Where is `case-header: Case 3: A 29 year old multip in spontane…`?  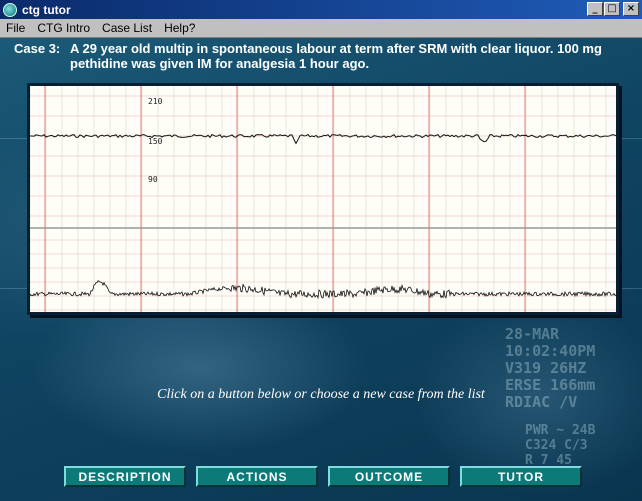 case-header: Case 3: A 29 year old multip in spontane… is located at coordinates (324, 56).